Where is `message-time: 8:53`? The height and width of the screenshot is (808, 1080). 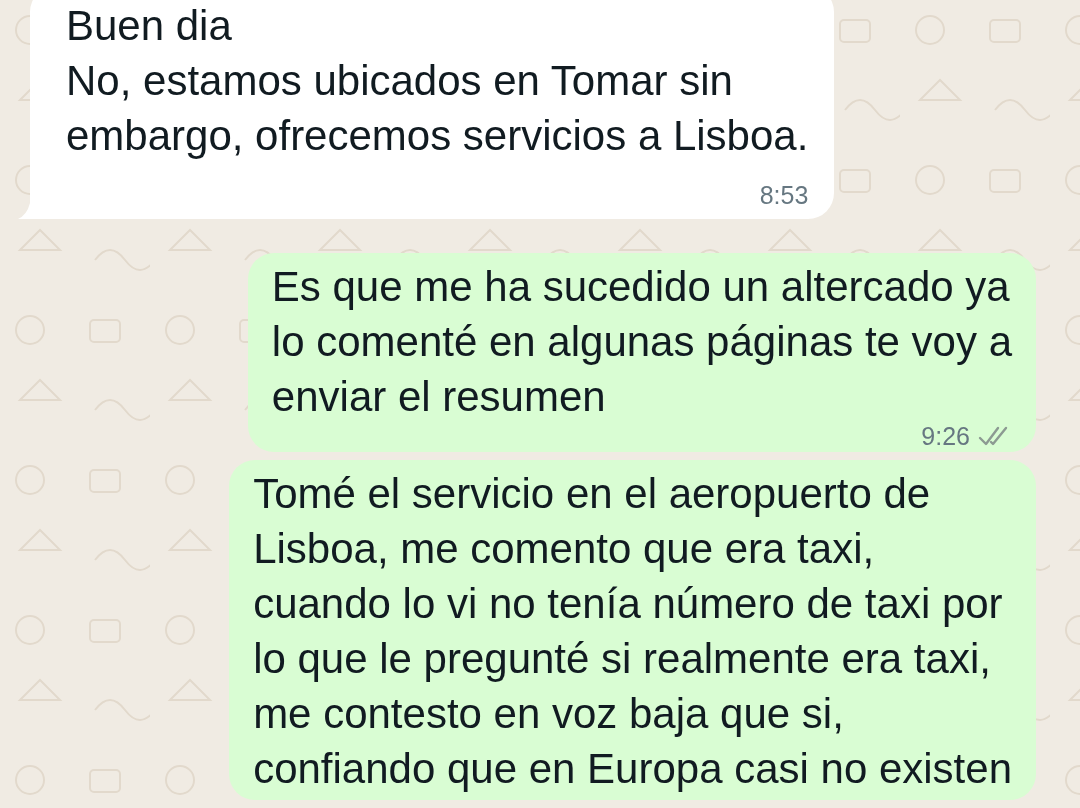 message-time: 8:53 is located at coordinates (784, 195).